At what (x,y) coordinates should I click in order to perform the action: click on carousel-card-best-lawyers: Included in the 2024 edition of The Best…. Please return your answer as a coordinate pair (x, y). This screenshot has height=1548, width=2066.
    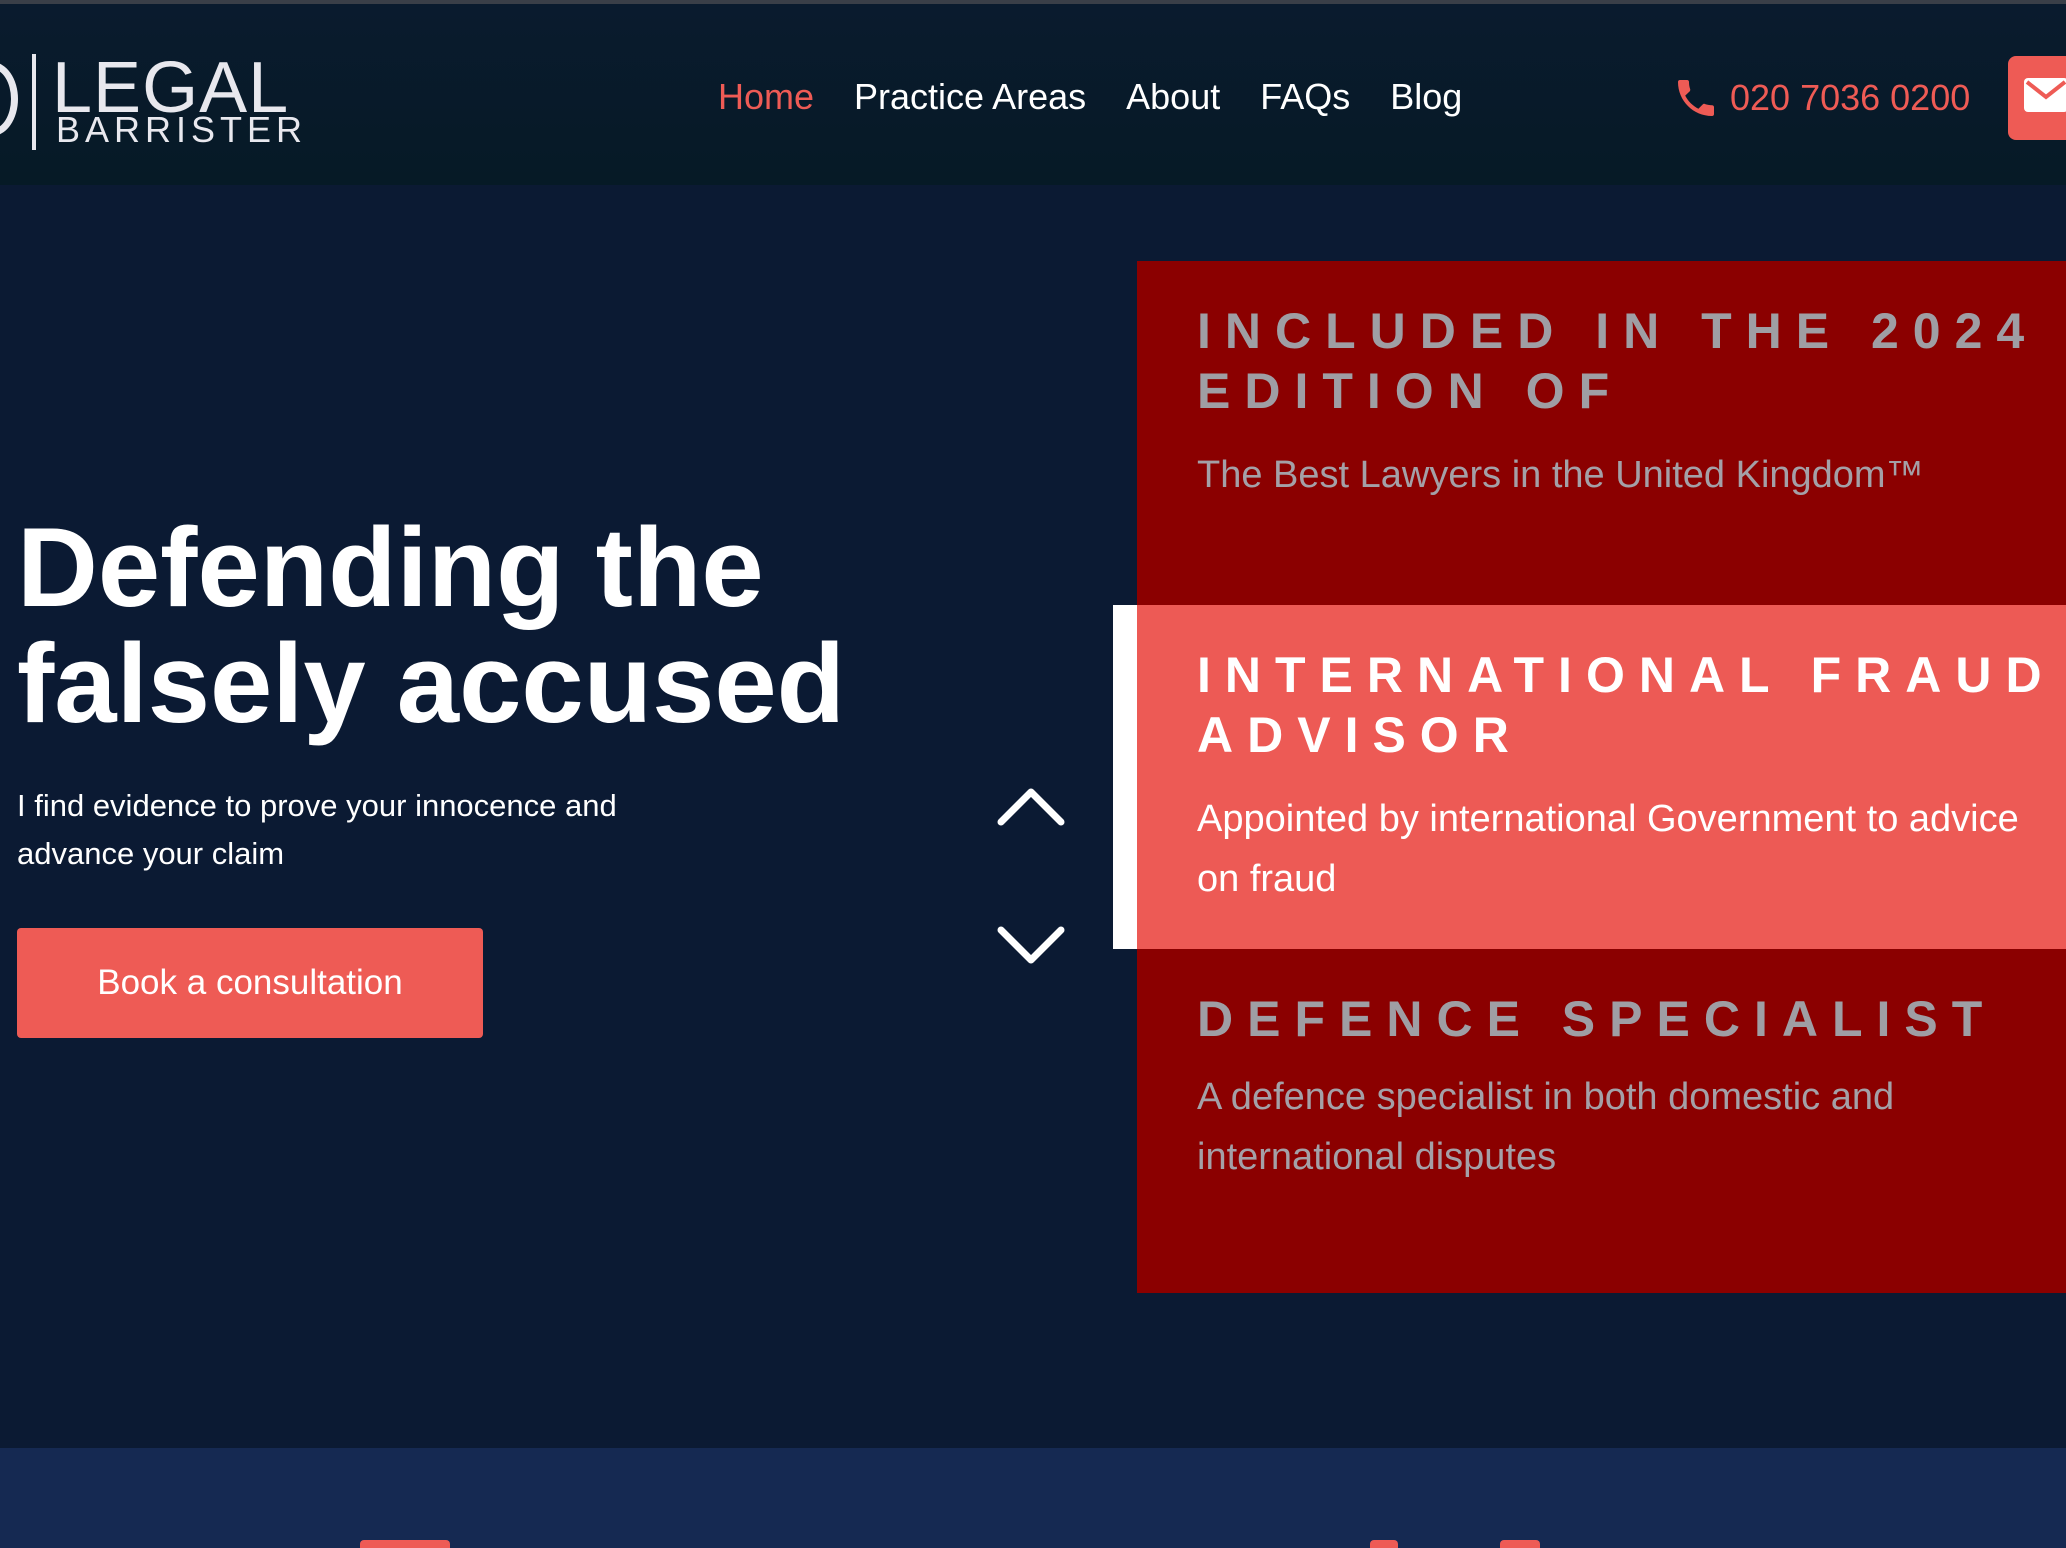
    Looking at the image, I should click on (1601, 433).